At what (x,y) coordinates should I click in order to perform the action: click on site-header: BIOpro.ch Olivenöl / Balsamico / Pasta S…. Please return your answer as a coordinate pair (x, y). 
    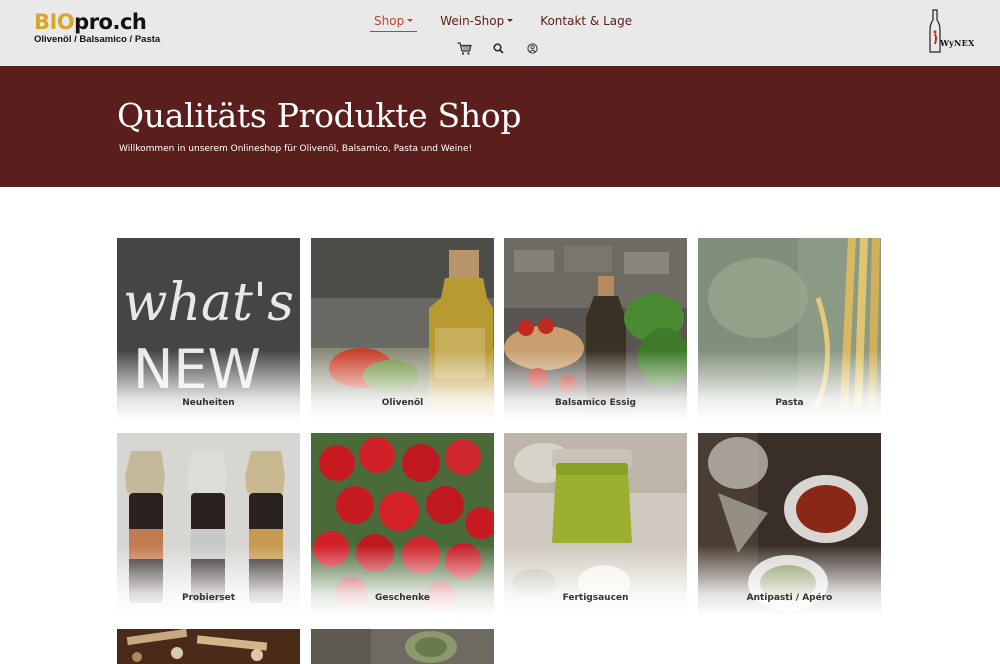
    Looking at the image, I should click on (500, 33).